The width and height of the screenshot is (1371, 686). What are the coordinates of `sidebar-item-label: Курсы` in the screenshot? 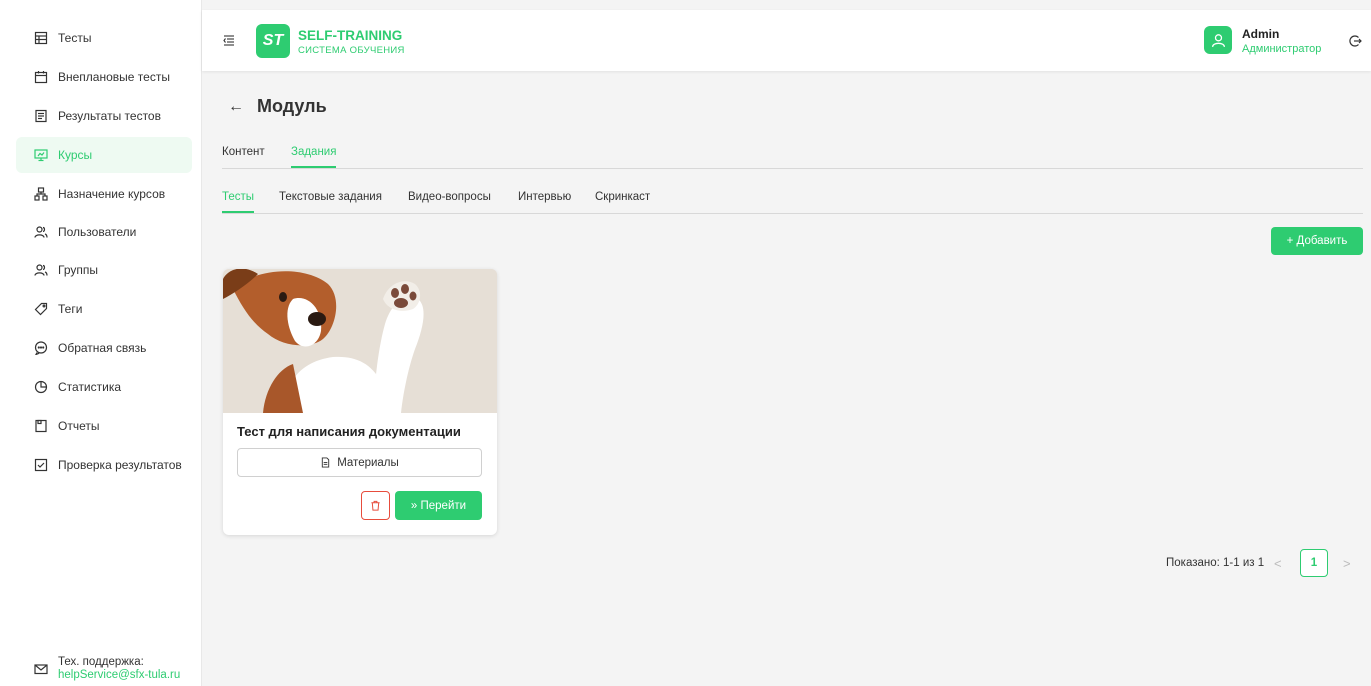 It's located at (75, 155).